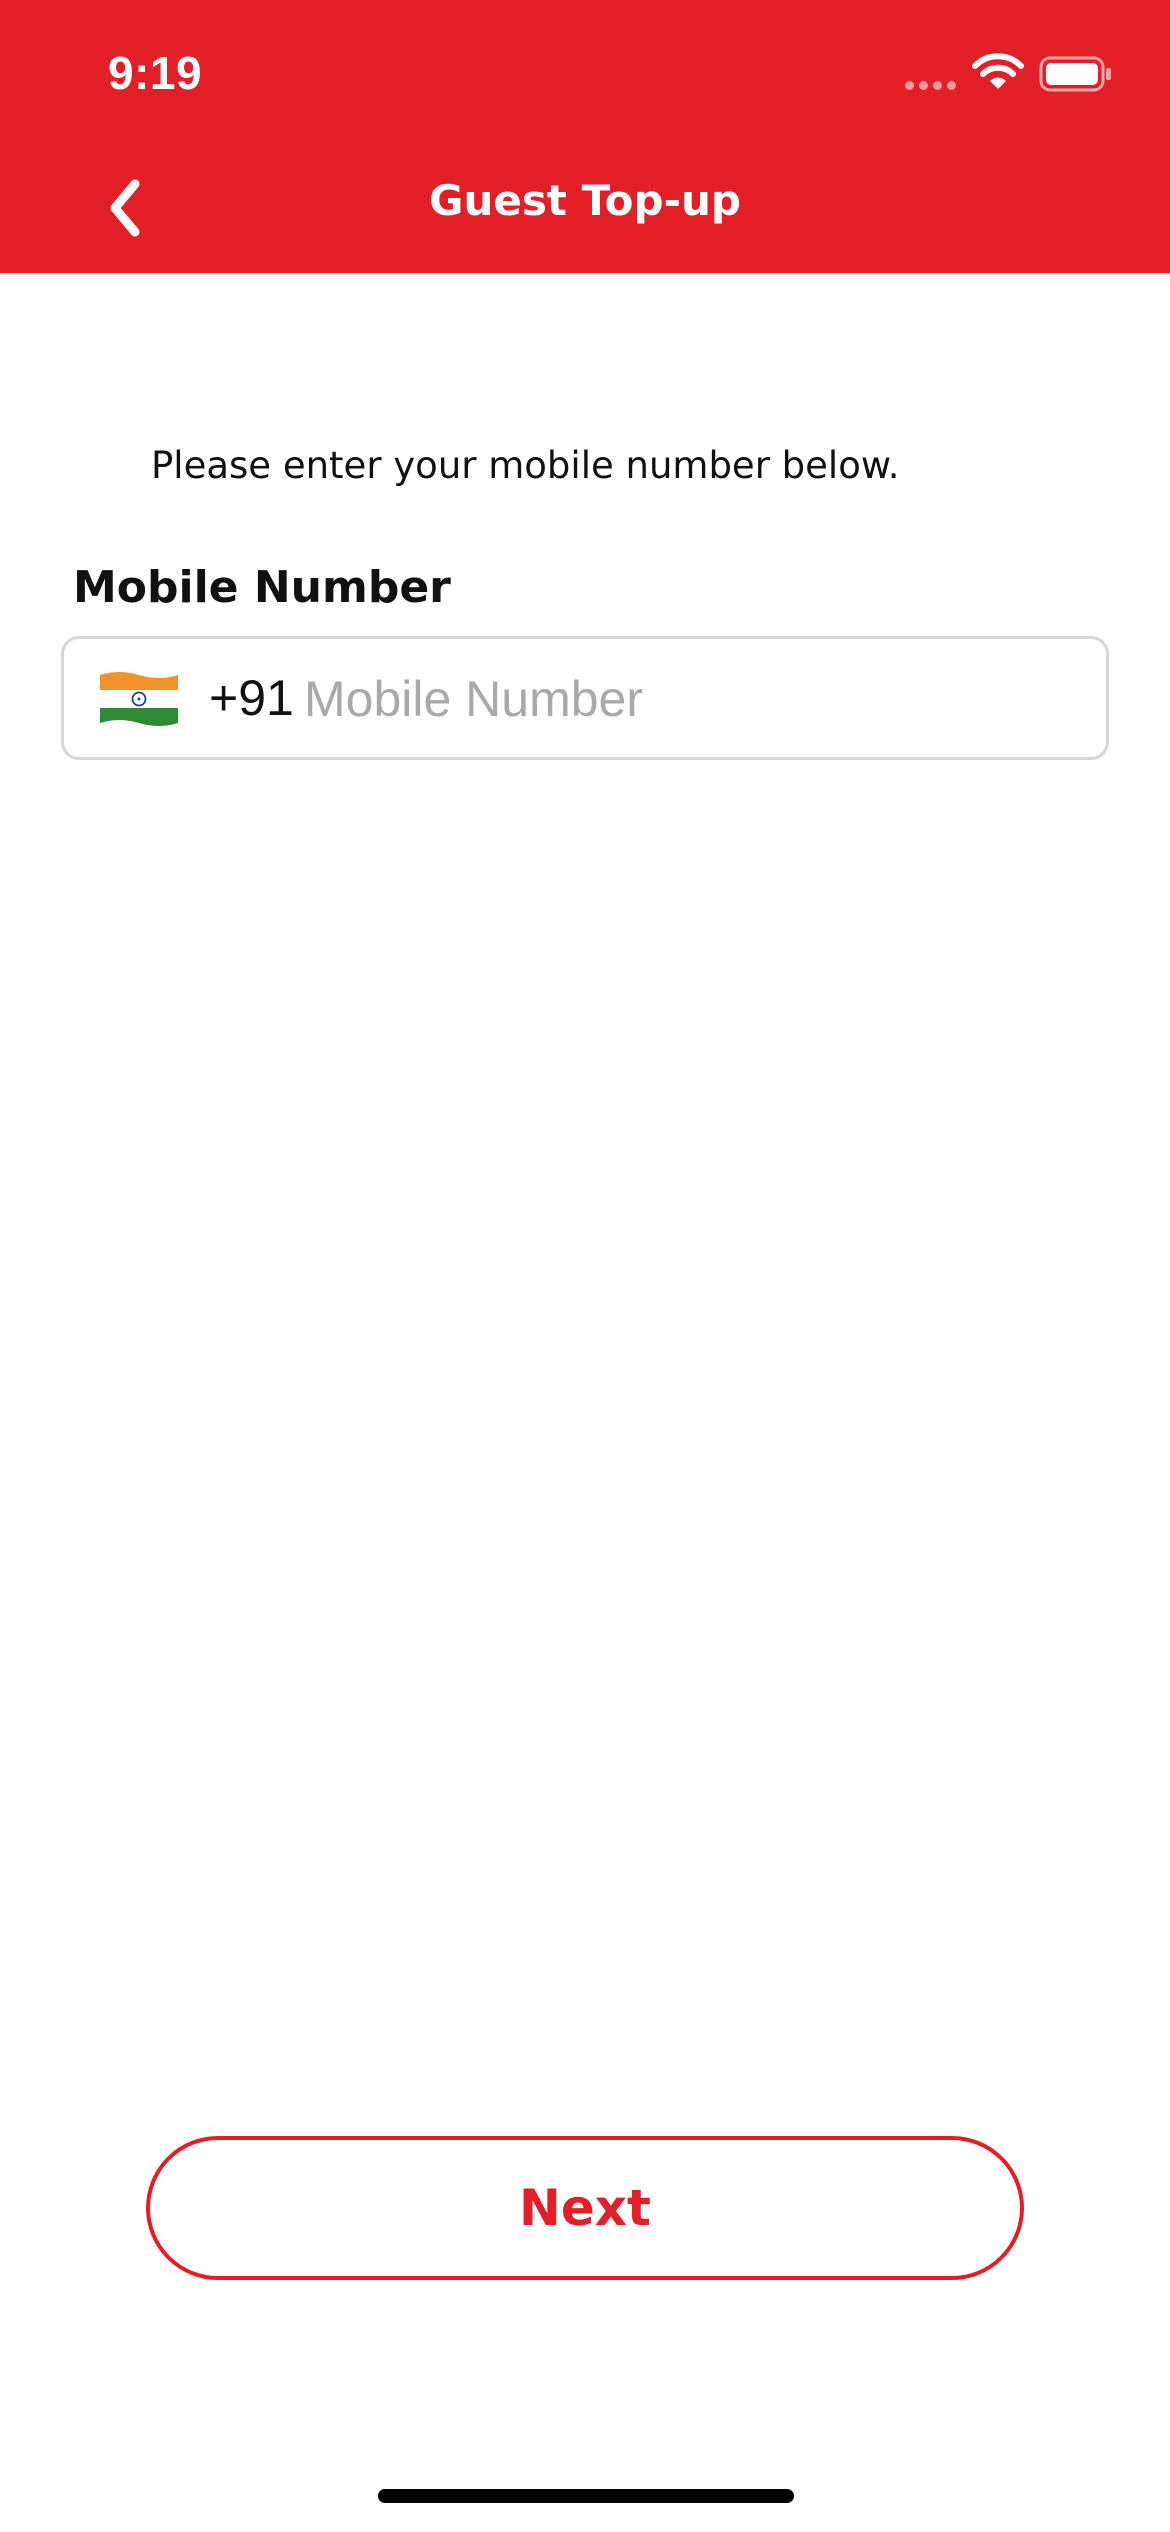 This screenshot has width=1170, height=2532. I want to click on status-time: 9:19, so click(155, 73).